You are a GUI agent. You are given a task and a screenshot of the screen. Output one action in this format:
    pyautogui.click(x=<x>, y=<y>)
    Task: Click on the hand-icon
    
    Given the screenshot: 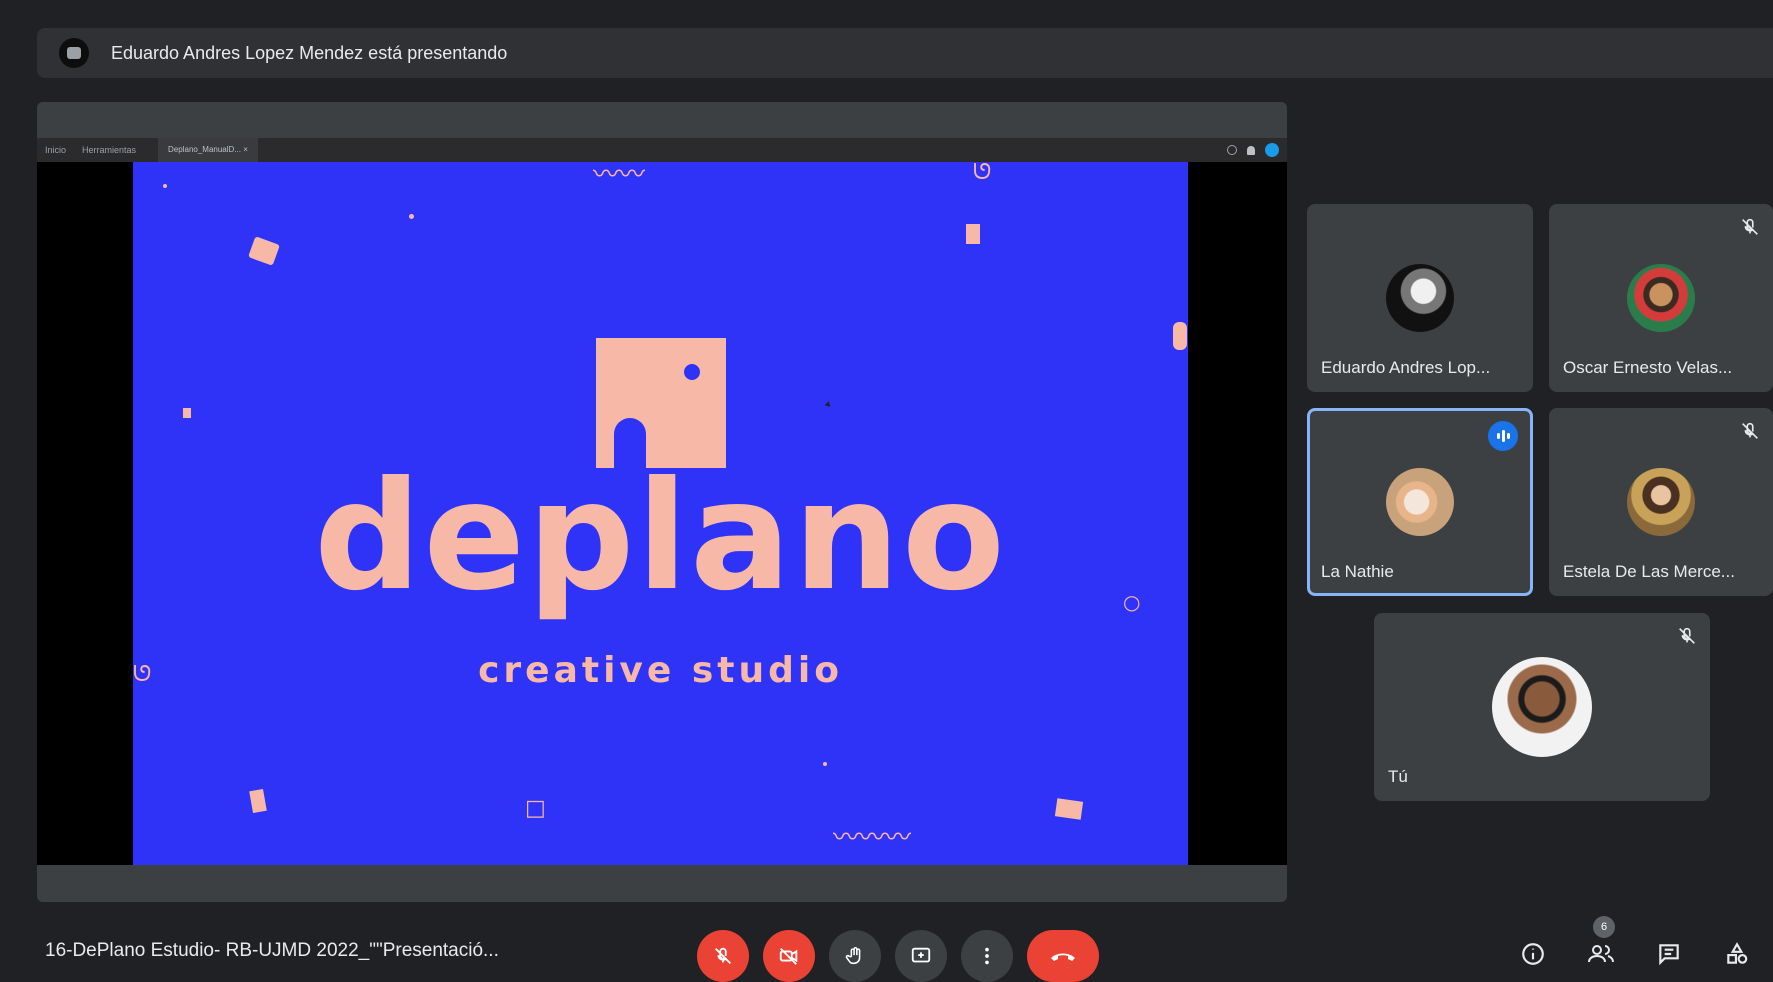 What is the action you would take?
    pyautogui.click(x=853, y=956)
    